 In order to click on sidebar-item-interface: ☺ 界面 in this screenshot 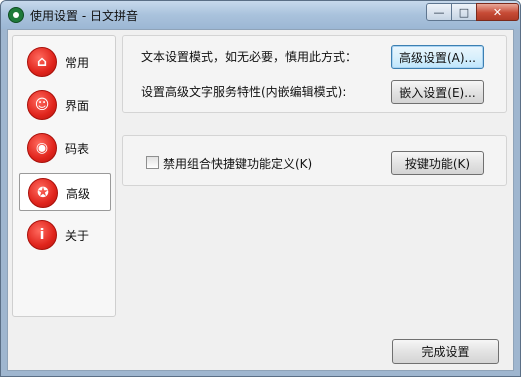, I will do `click(65, 105)`.